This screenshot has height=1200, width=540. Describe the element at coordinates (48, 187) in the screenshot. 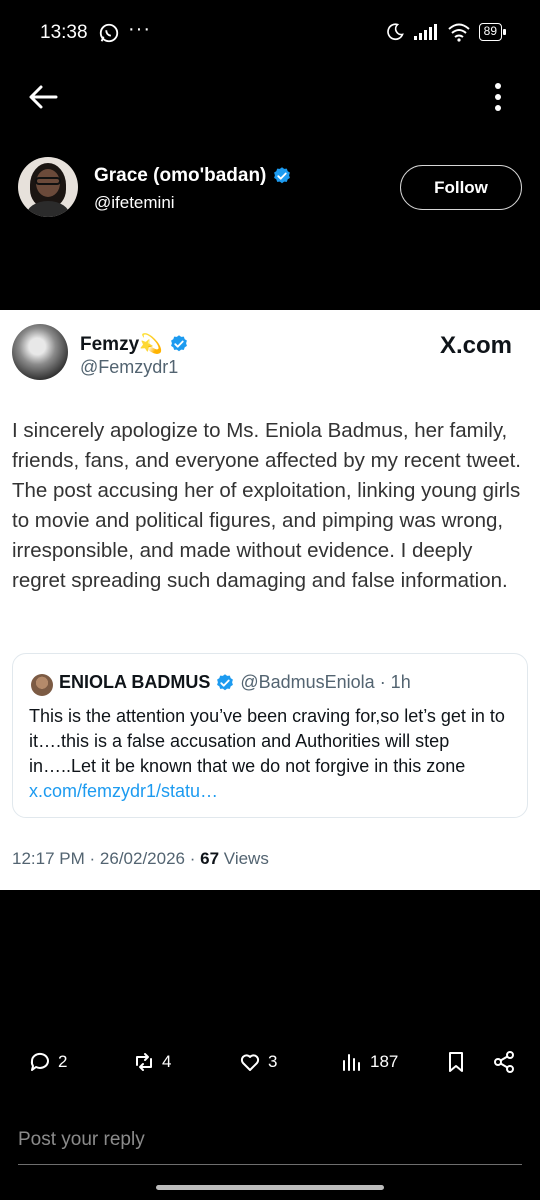

I see `avatar` at that location.